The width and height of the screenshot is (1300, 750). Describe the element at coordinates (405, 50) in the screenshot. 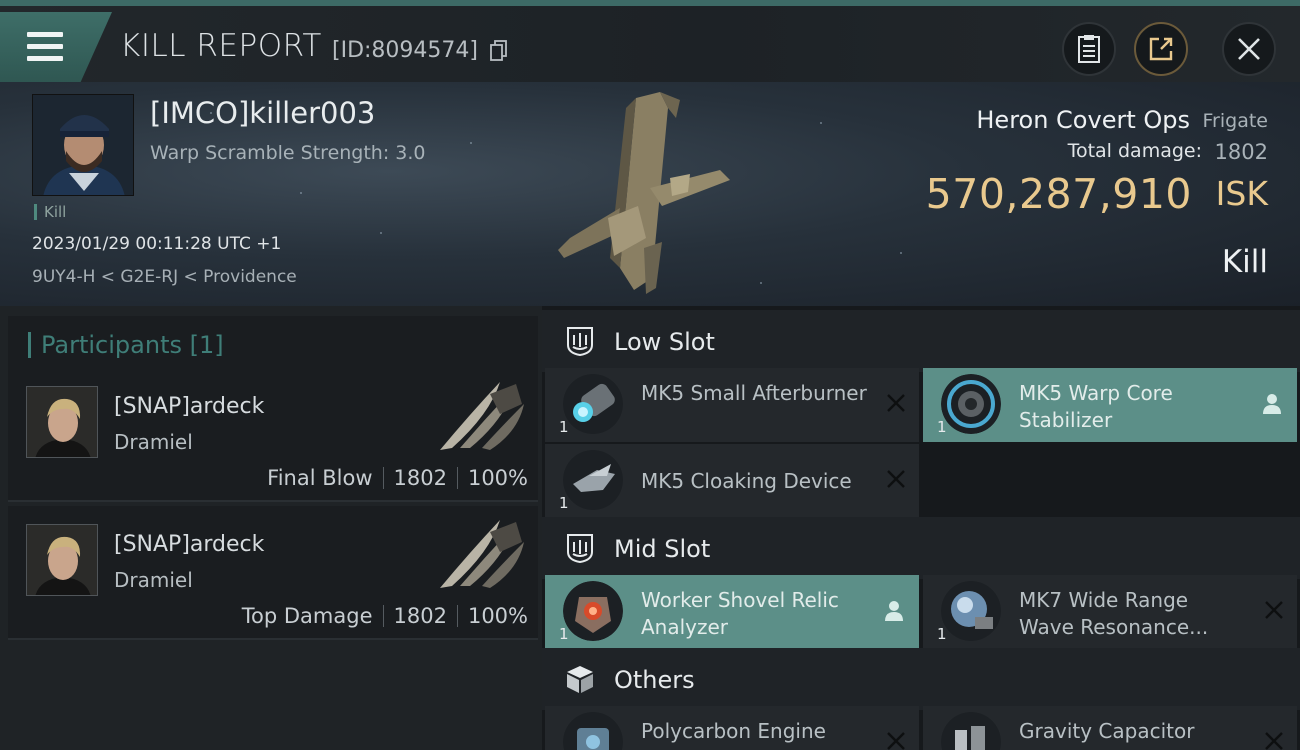

I see `report-id: [ID:8094574]` at that location.